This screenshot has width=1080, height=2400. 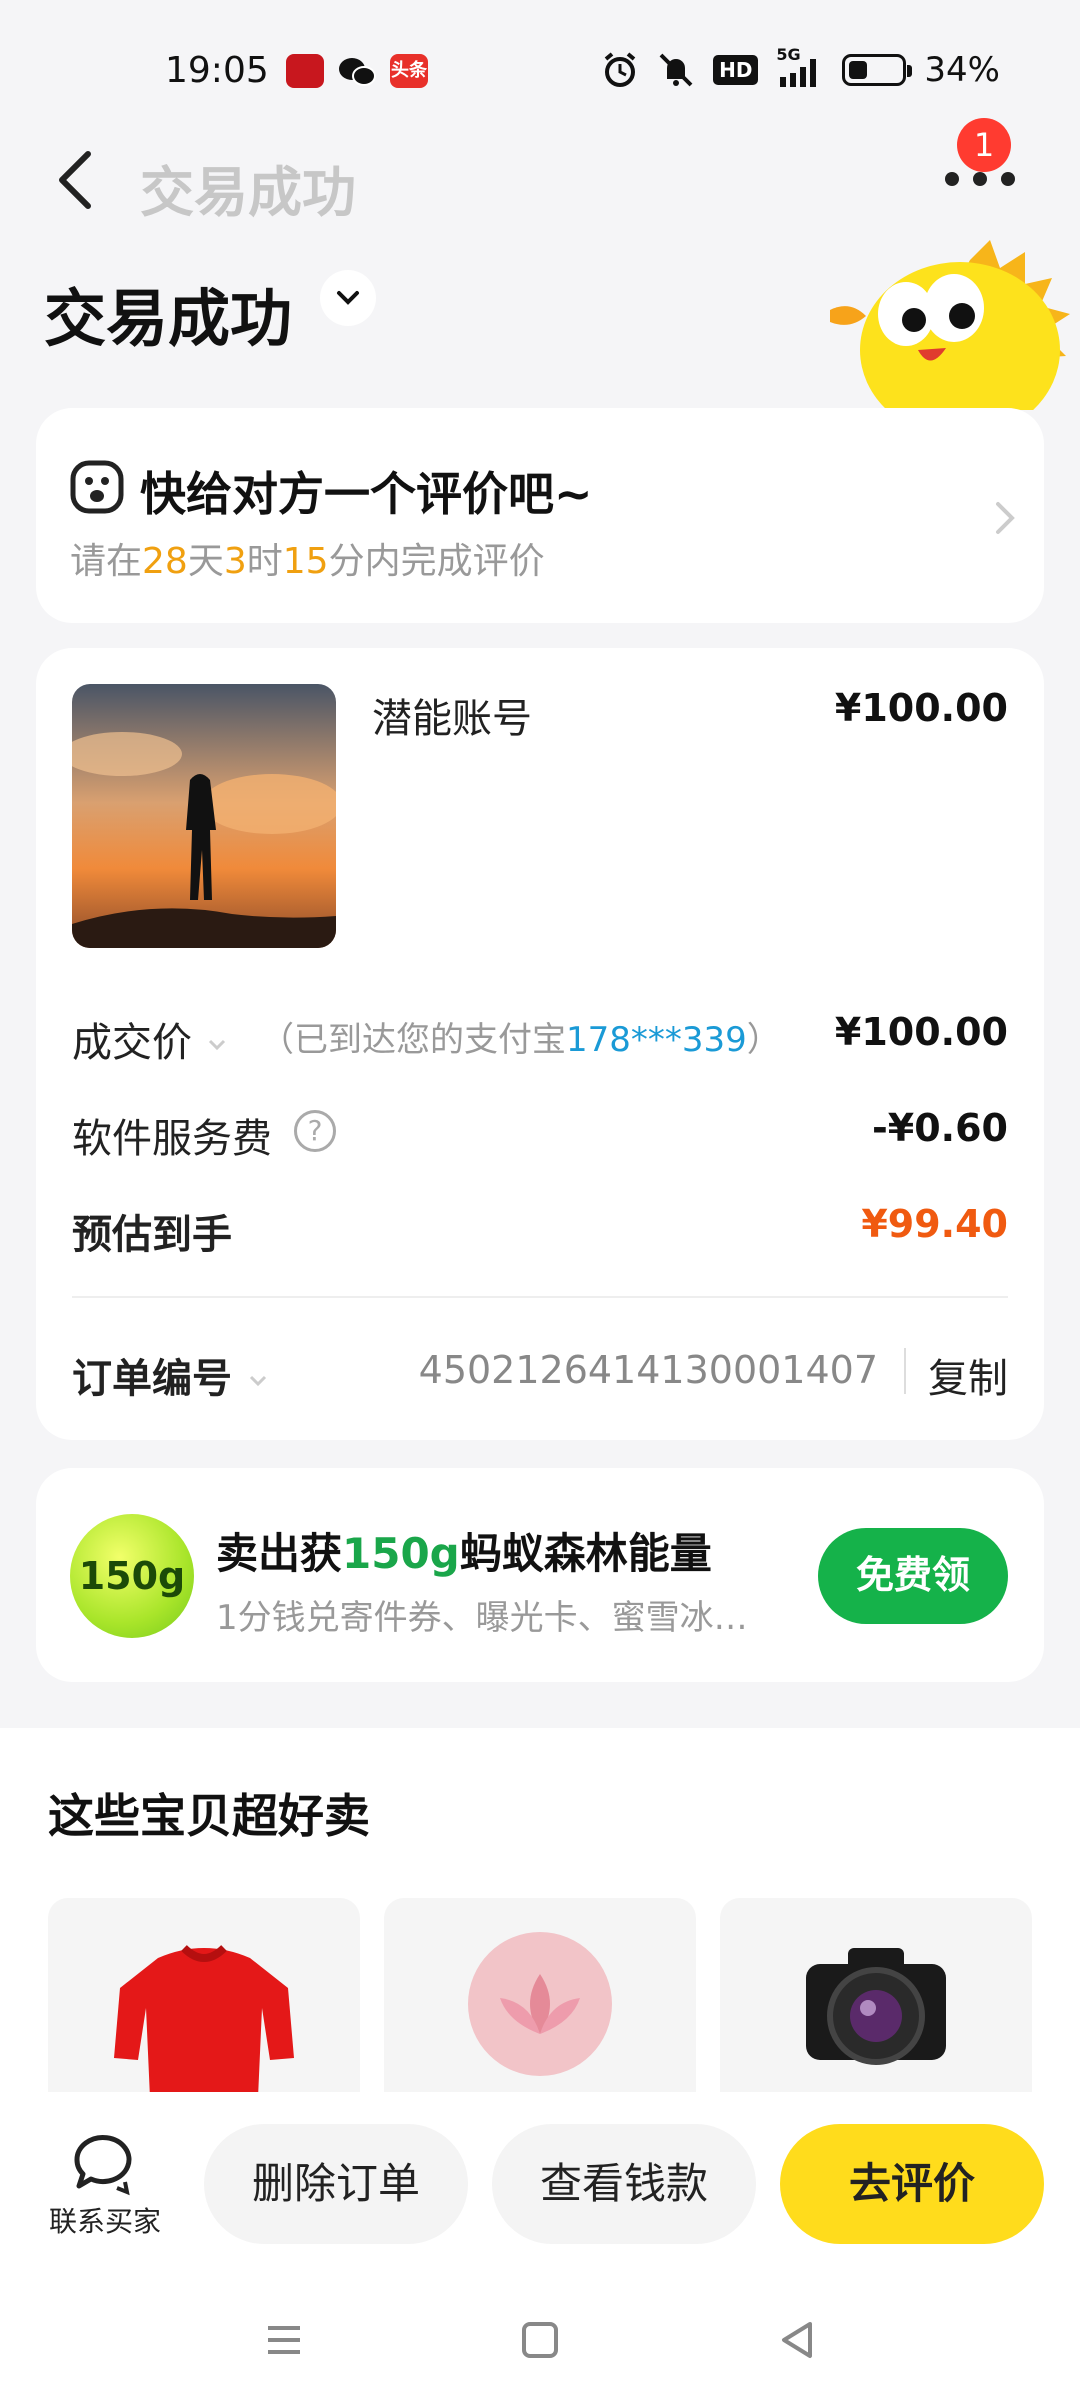 I want to click on ant-forest-card: 150g 卖出获150g蚂蚁森林能量 1分钱兑寄件券、曝光卡、蜜雪冰… 免费领, so click(x=540, y=1575).